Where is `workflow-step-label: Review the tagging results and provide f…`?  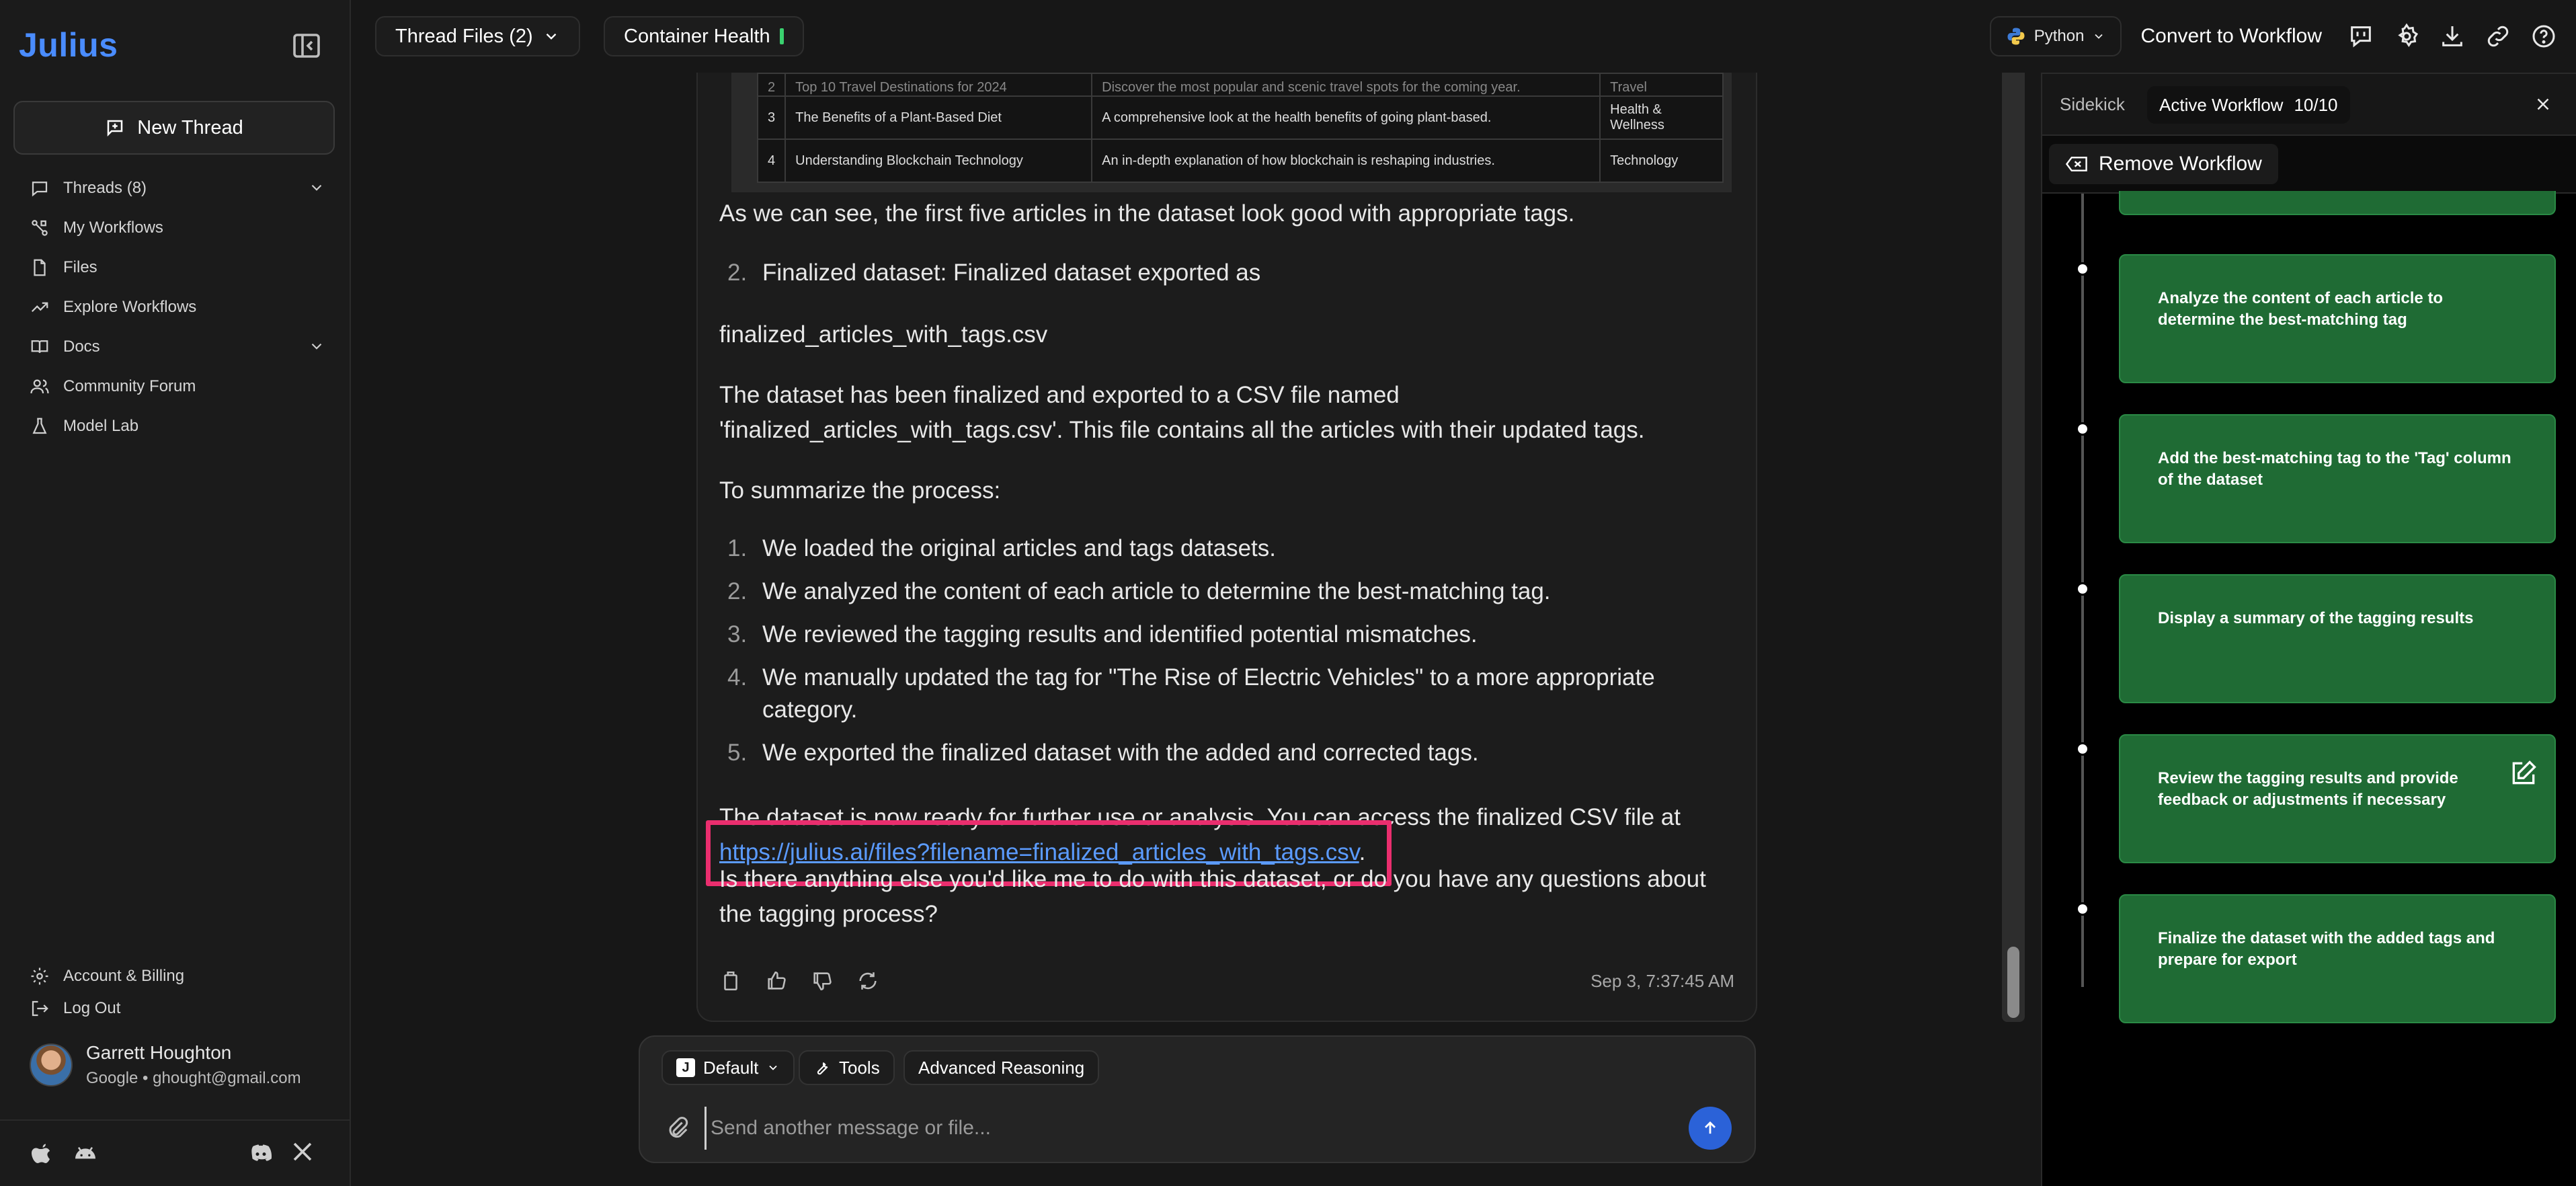 workflow-step-label: Review the tagging results and provide f… is located at coordinates (2308, 789).